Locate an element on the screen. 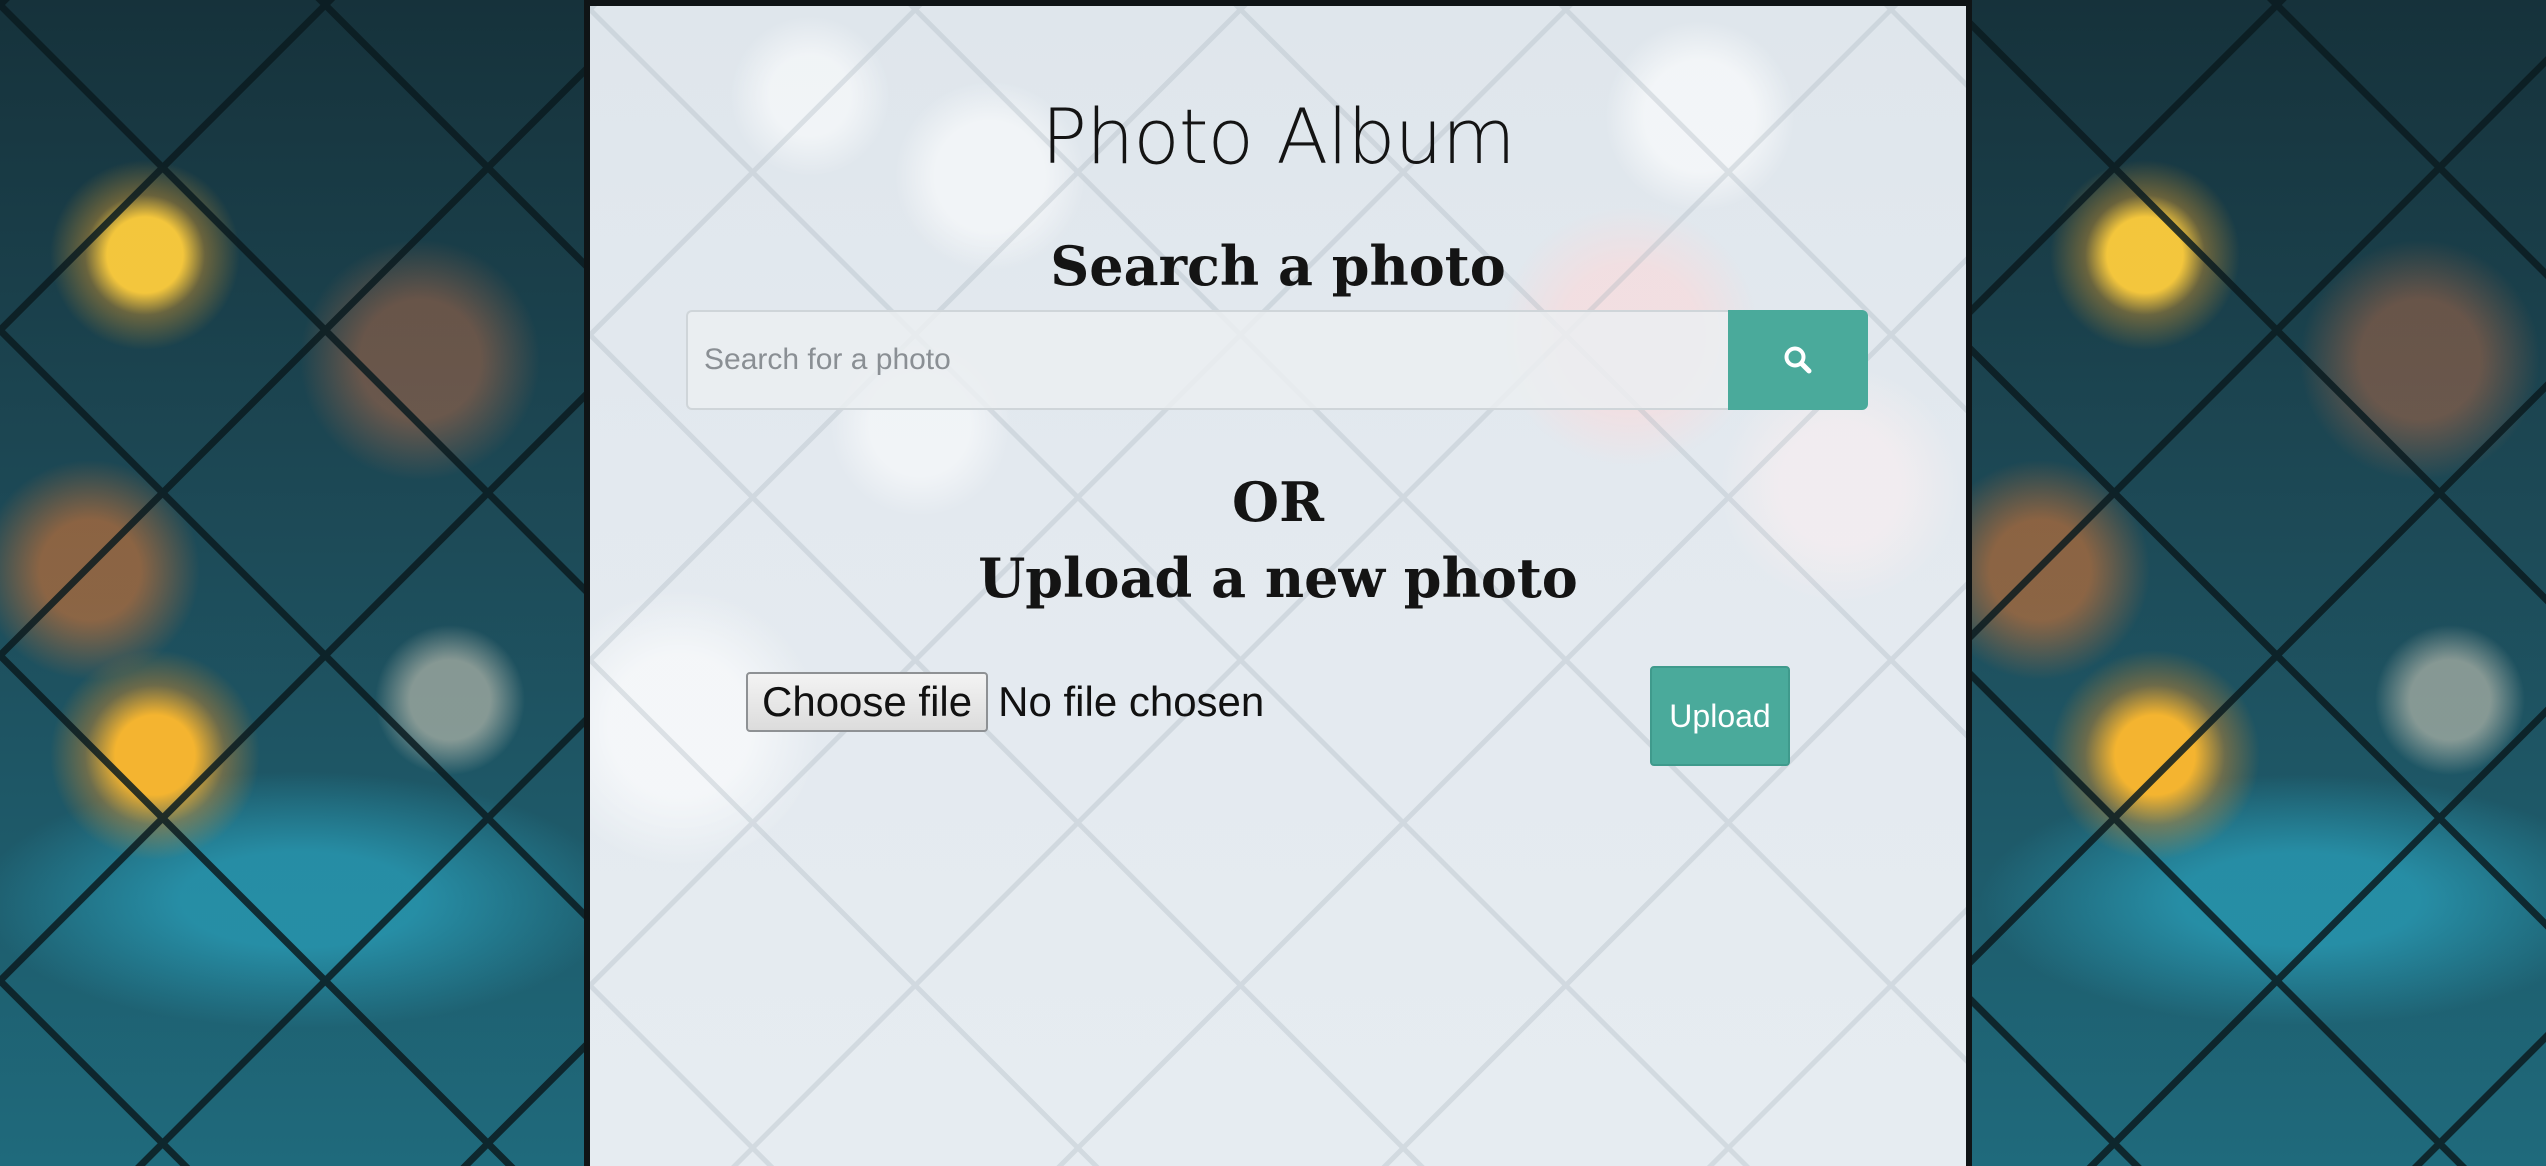 The height and width of the screenshot is (1166, 2546). choose-file-button: Choose file is located at coordinates (867, 702).